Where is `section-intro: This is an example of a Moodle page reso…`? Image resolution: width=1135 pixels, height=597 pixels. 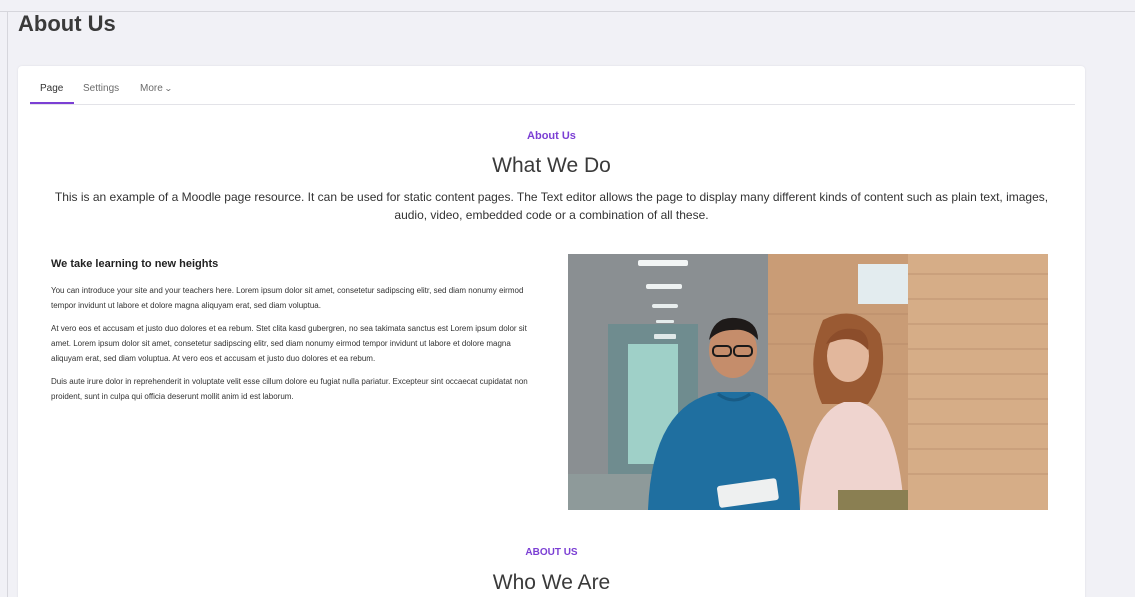 section-intro: This is an example of a Moodle page reso… is located at coordinates (551, 206).